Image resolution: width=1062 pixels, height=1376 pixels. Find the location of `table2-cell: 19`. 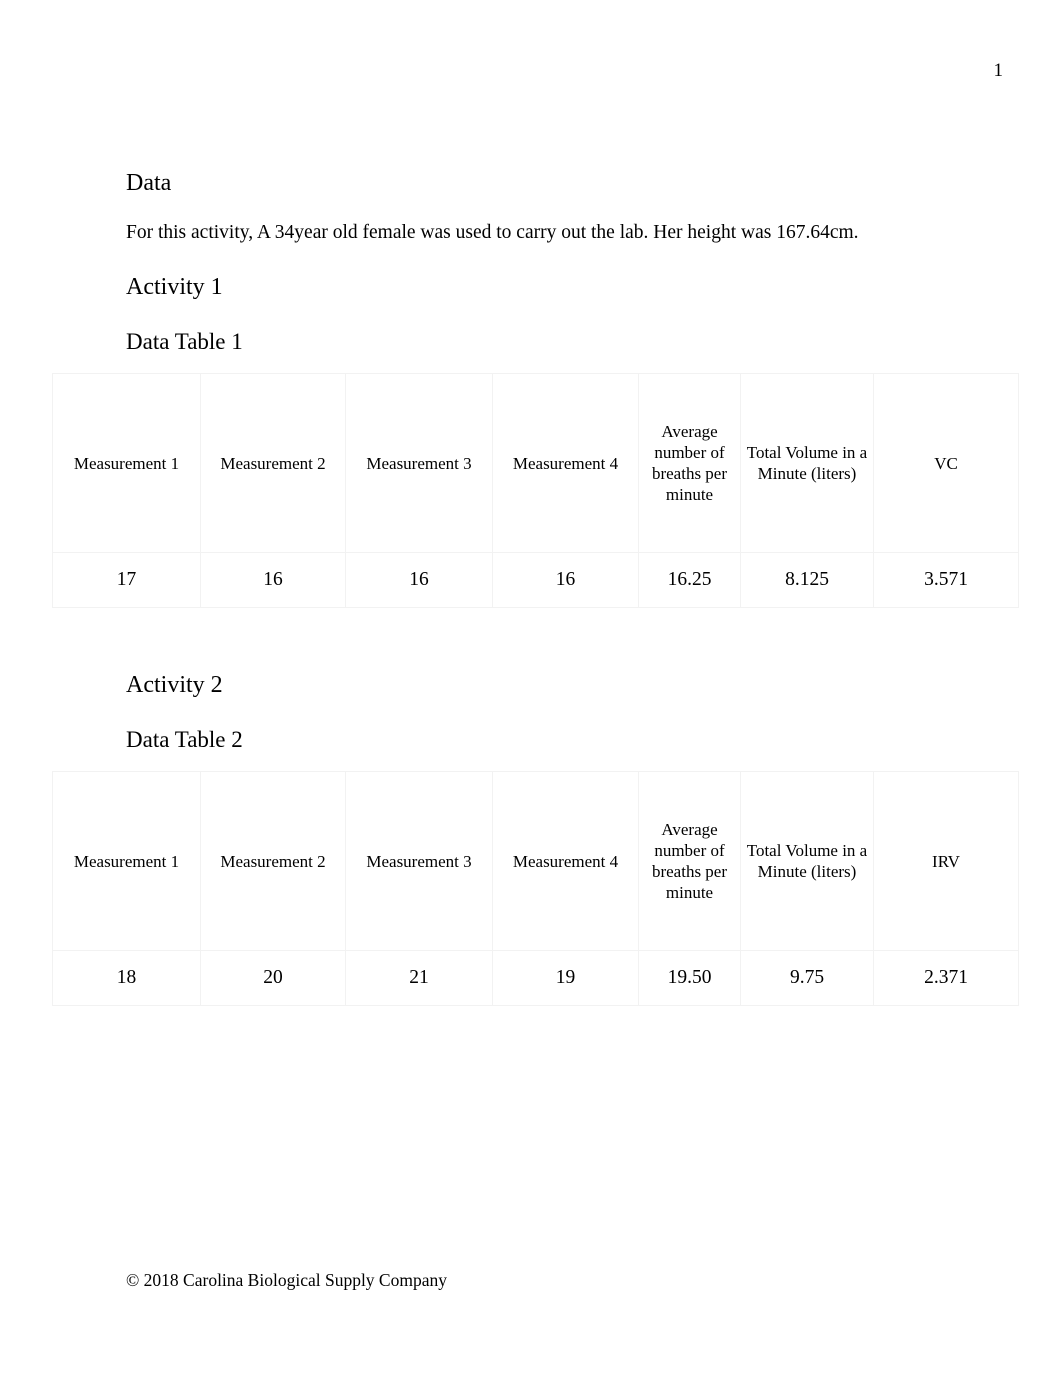

table2-cell: 19 is located at coordinates (565, 978).